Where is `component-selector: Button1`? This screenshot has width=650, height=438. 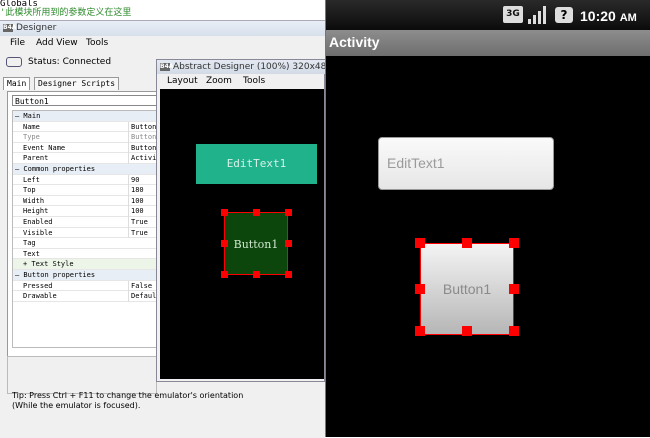
component-selector: Button1 is located at coordinates (85, 100).